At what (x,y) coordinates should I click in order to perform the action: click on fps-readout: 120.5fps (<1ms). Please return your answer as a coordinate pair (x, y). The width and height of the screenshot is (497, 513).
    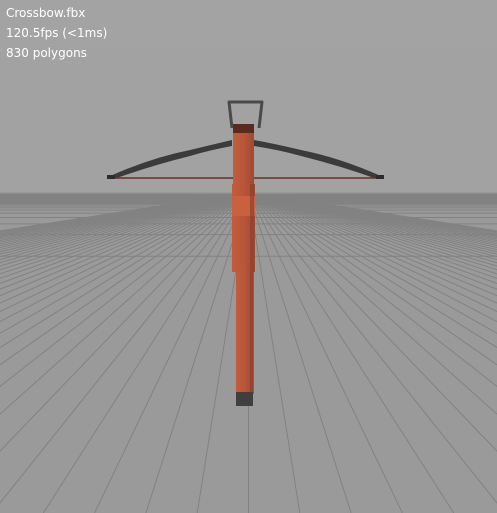
    Looking at the image, I should click on (57, 33).